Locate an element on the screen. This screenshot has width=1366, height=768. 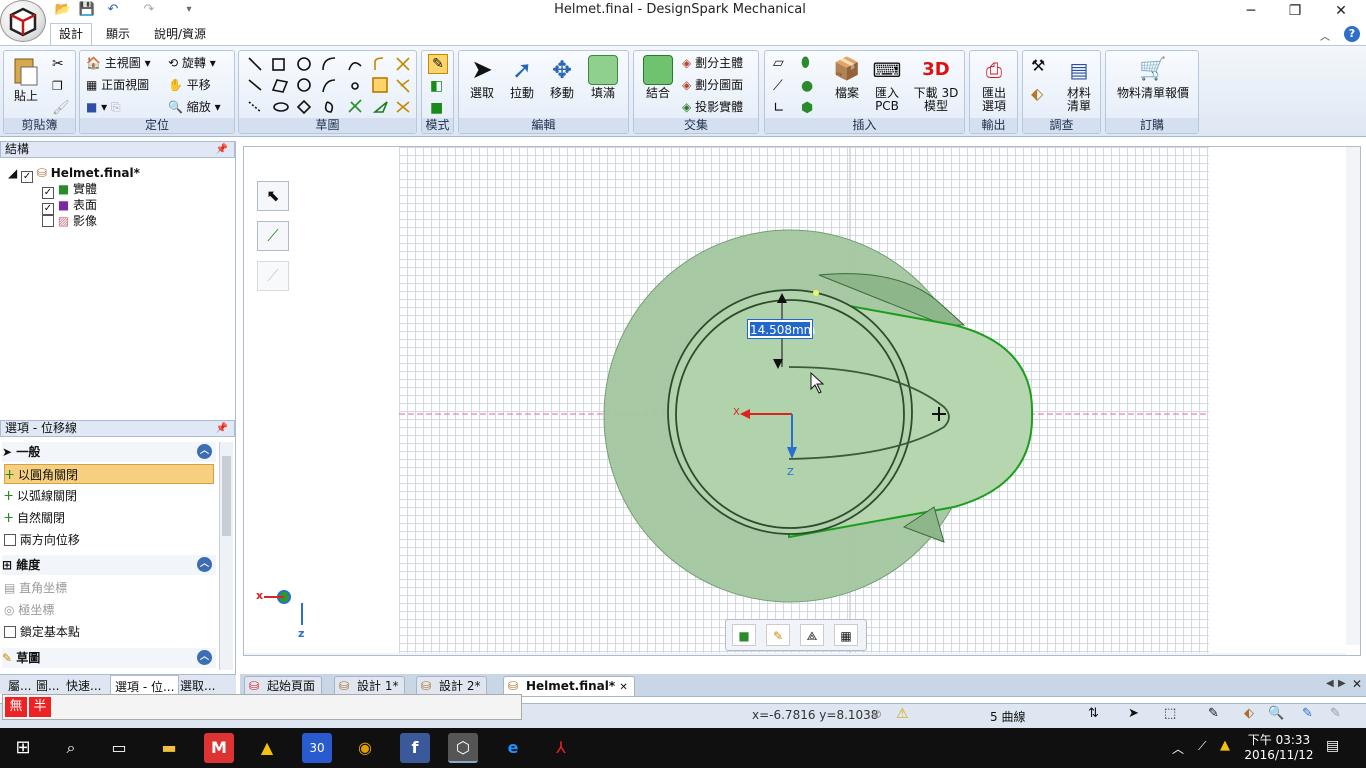
tray-expand-icon: ︿ is located at coordinates (1178, 748).